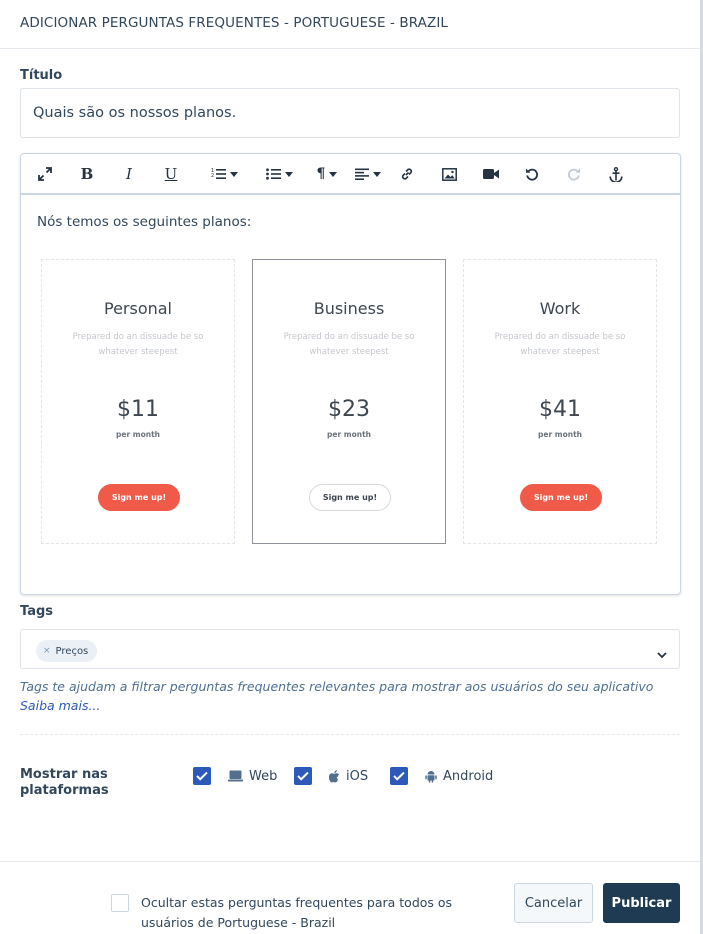  I want to click on platform-label: Web, so click(263, 776).